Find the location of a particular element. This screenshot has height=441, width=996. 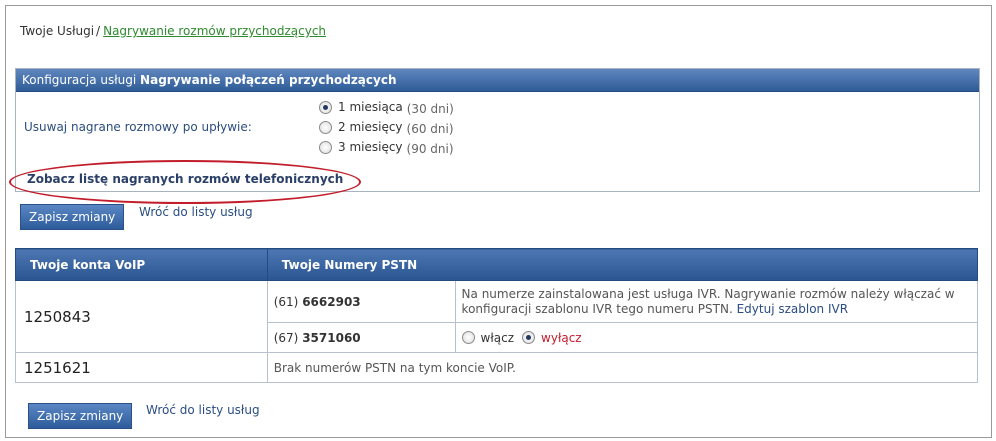

pstn-number: 6662903 is located at coordinates (331, 301).